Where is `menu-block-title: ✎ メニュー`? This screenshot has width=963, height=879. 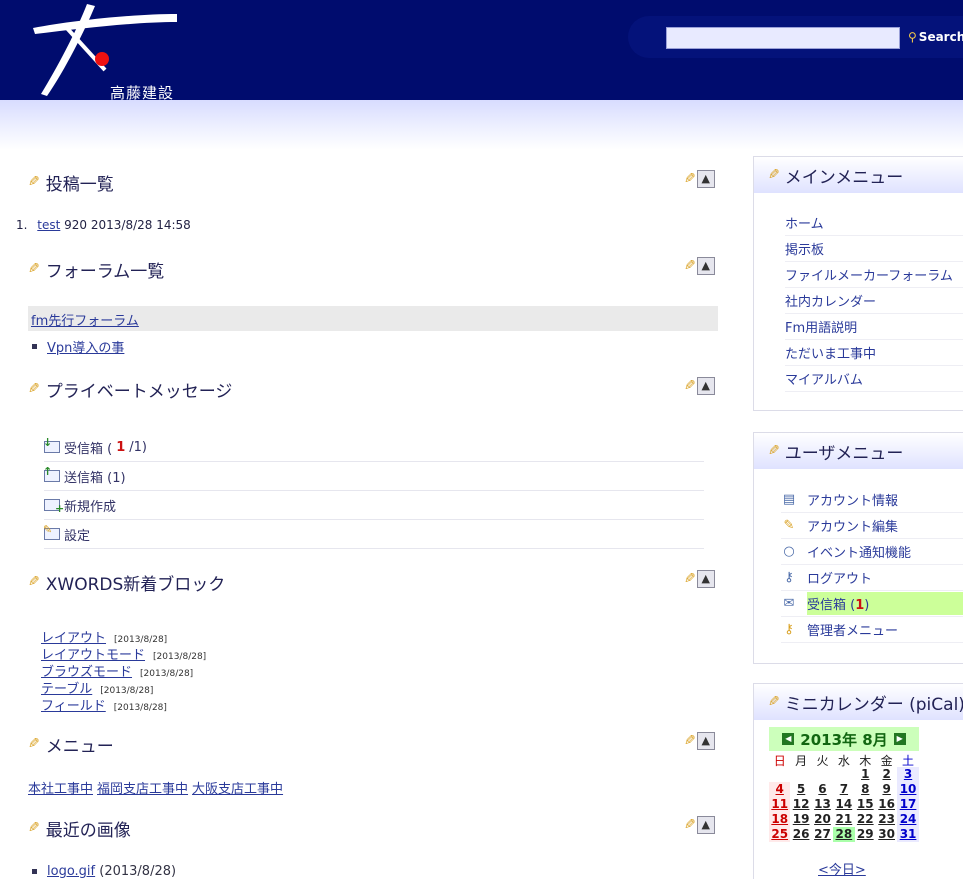
menu-block-title: ✎ メニュー is located at coordinates (71, 744).